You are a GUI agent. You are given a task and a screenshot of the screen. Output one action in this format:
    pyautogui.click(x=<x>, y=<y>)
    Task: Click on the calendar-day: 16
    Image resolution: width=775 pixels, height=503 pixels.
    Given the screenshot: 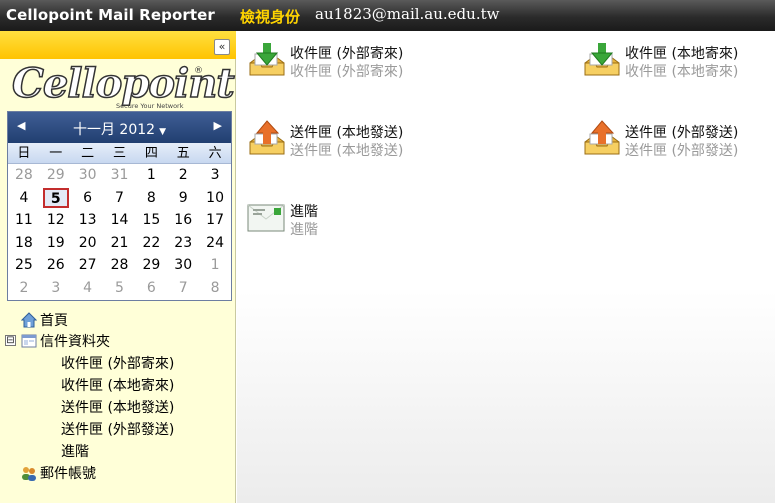 What is the action you would take?
    pyautogui.click(x=183, y=220)
    